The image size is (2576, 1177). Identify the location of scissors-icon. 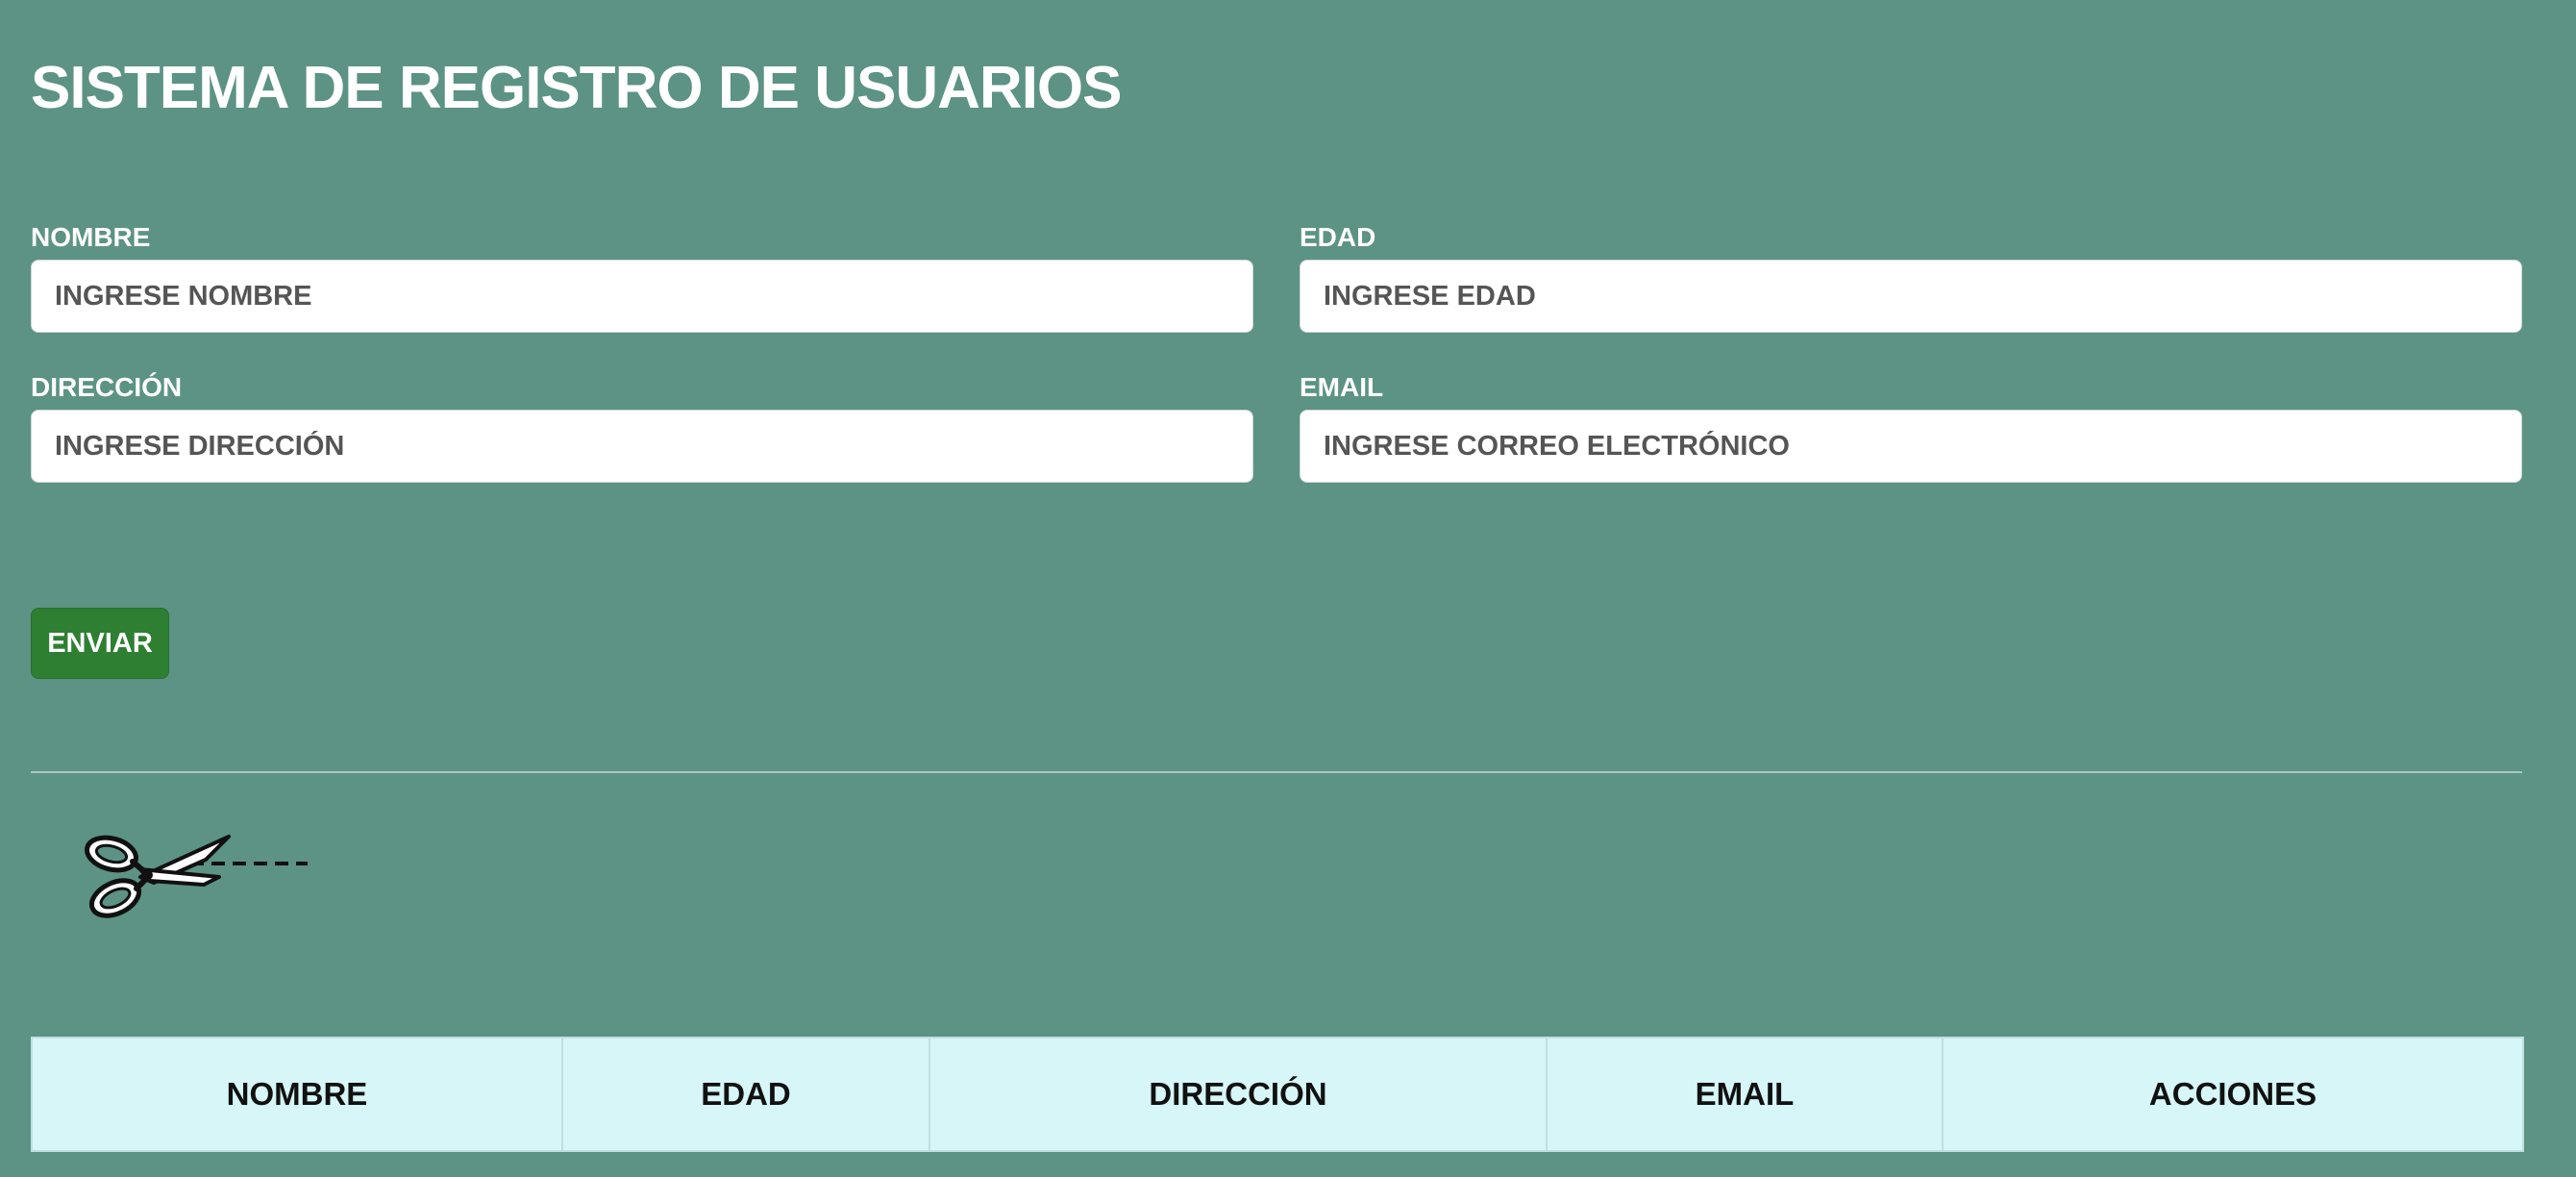
(197, 877).